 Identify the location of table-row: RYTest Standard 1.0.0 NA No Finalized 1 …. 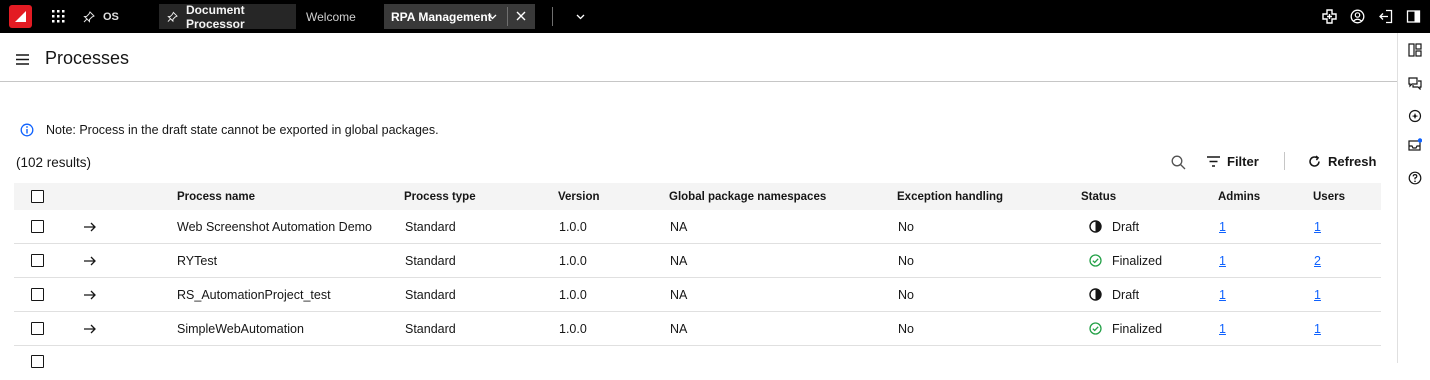
(697, 261).